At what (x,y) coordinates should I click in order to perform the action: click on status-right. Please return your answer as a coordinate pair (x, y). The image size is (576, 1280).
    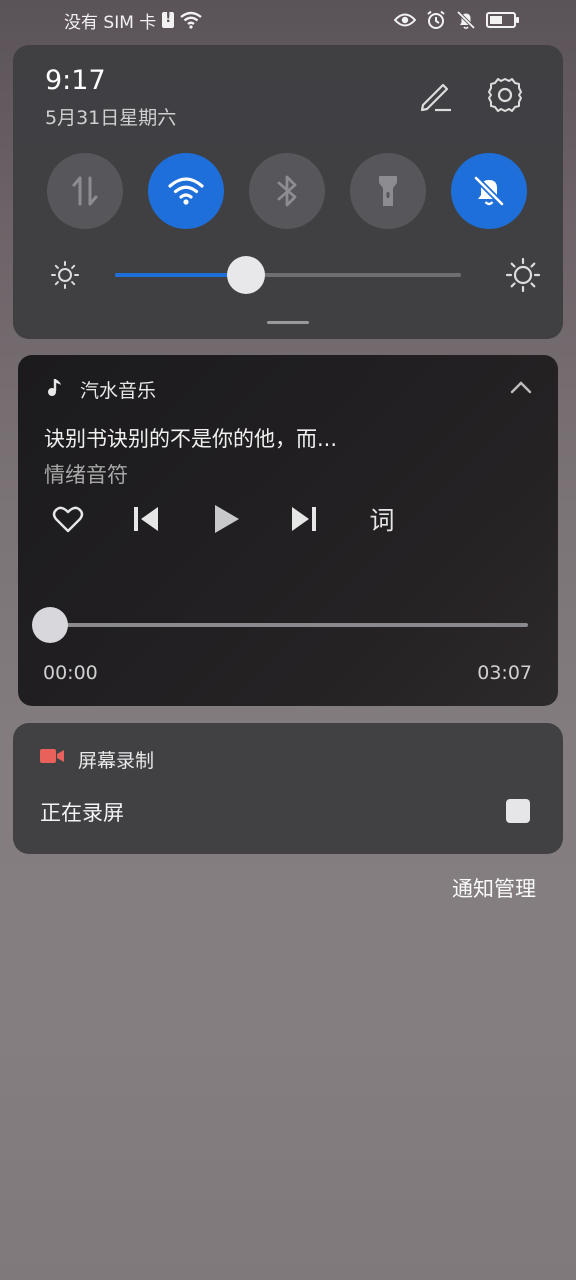
    Looking at the image, I should click on (456, 20).